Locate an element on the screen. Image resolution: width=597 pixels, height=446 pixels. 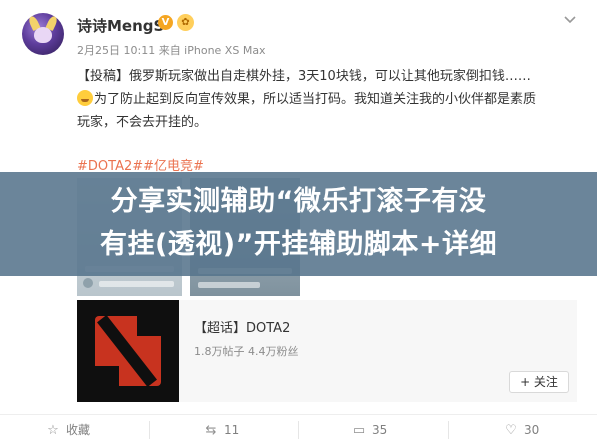
chevron-down-icon-svg is located at coordinates (570, 20).